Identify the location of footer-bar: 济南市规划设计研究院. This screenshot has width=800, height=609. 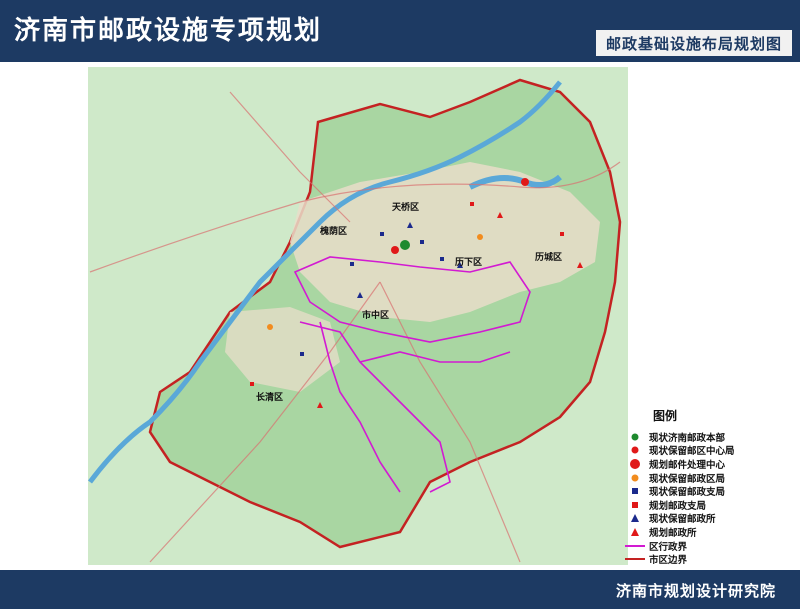
(400, 589).